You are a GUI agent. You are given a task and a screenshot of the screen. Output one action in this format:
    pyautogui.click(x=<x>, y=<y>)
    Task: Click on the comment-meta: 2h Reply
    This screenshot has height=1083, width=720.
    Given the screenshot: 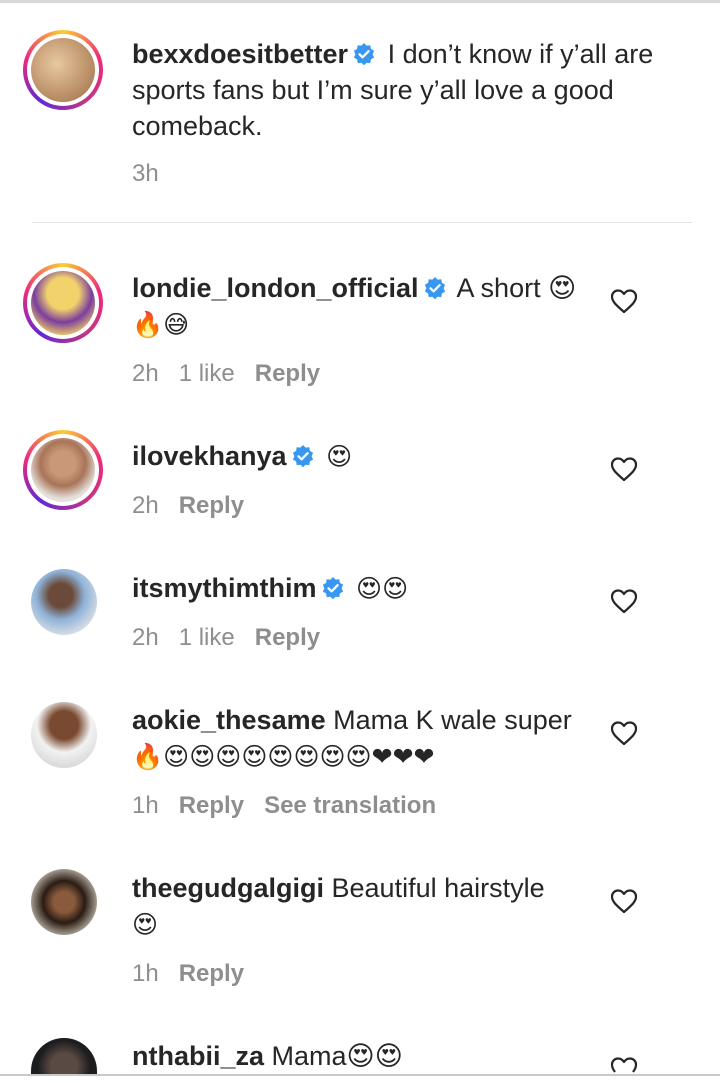 What is the action you would take?
    pyautogui.click(x=198, y=506)
    